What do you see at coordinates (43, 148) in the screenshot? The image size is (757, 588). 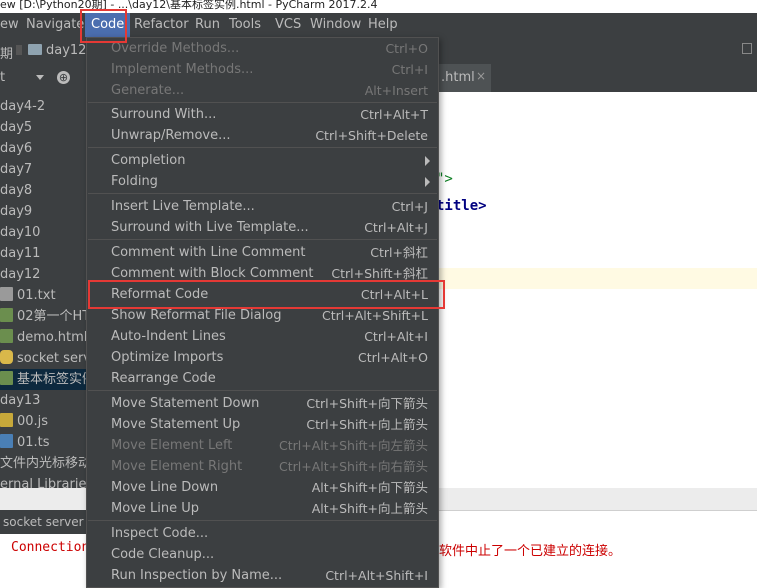 I see `tree-item-day6: day6` at bounding box center [43, 148].